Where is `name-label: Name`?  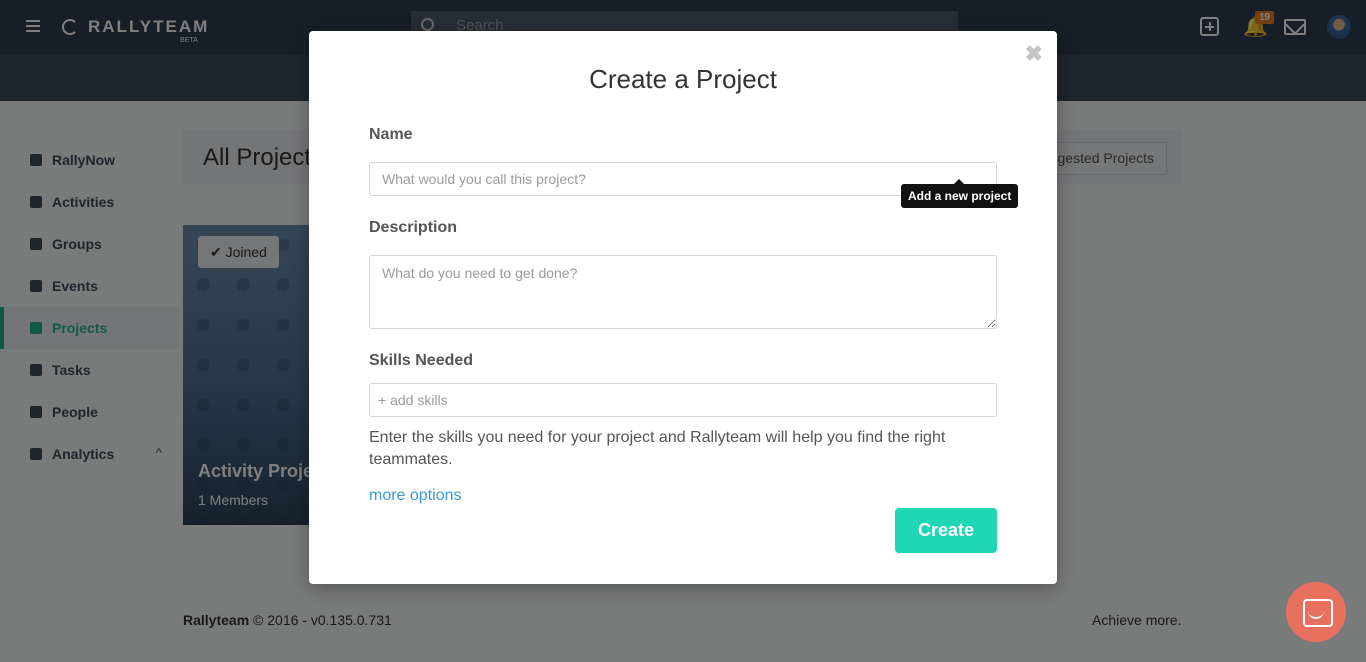 name-label: Name is located at coordinates (391, 134).